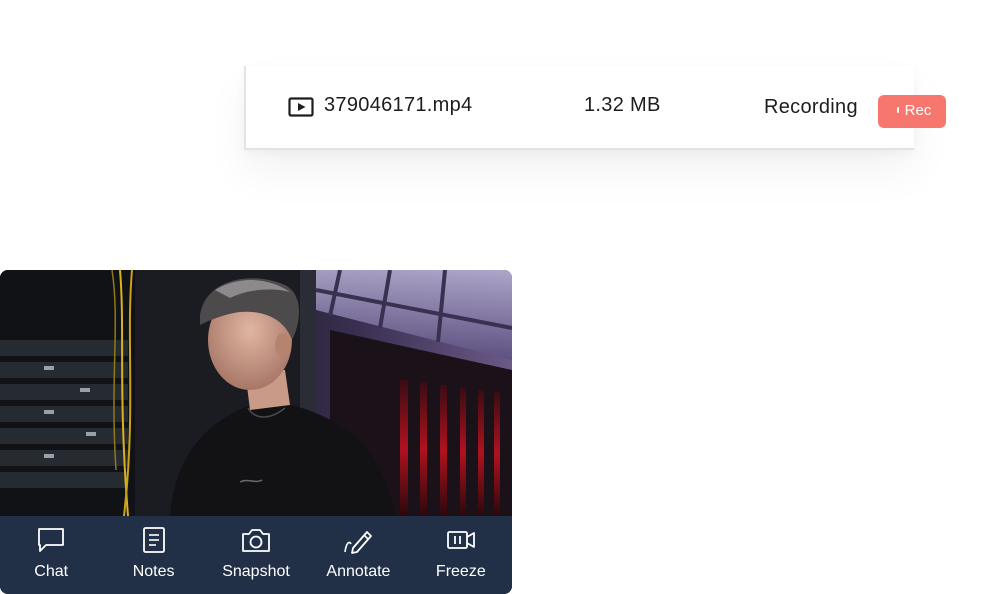 This screenshot has width=990, height=594. I want to click on rec-button: Rec, so click(912, 111).